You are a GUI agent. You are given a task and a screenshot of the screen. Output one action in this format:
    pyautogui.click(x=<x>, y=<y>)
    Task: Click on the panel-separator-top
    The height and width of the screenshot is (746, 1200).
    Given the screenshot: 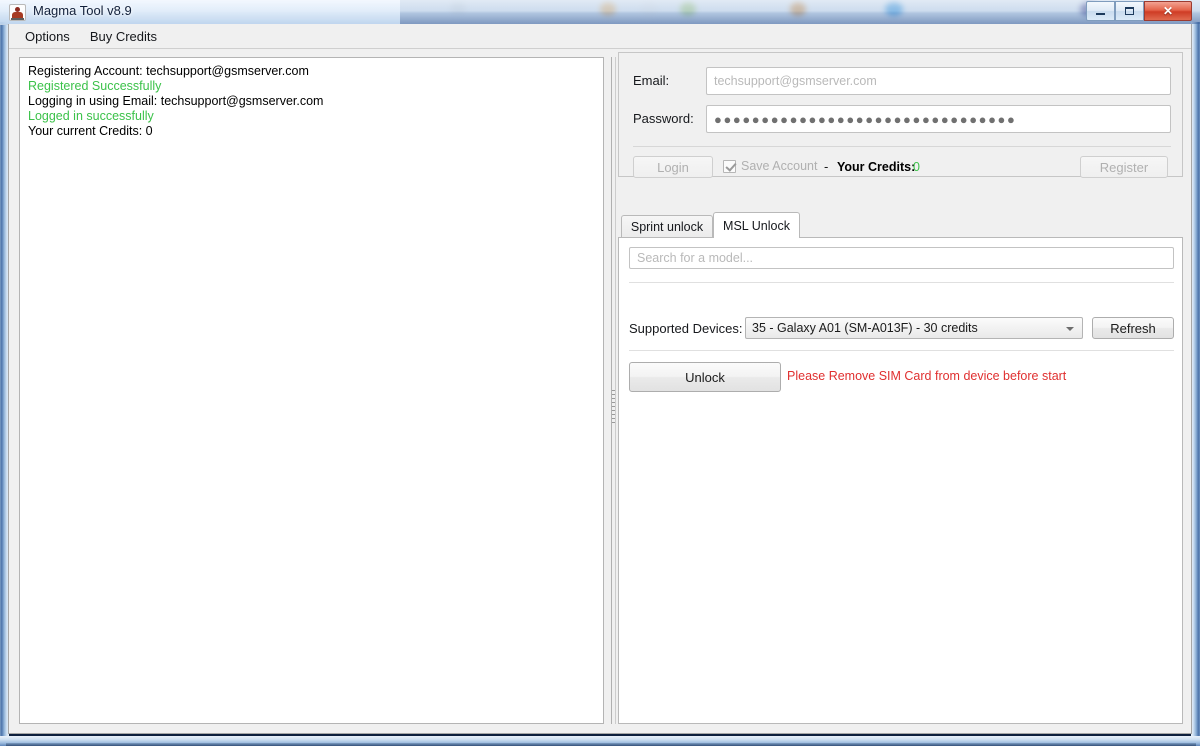 What is the action you would take?
    pyautogui.click(x=901, y=282)
    